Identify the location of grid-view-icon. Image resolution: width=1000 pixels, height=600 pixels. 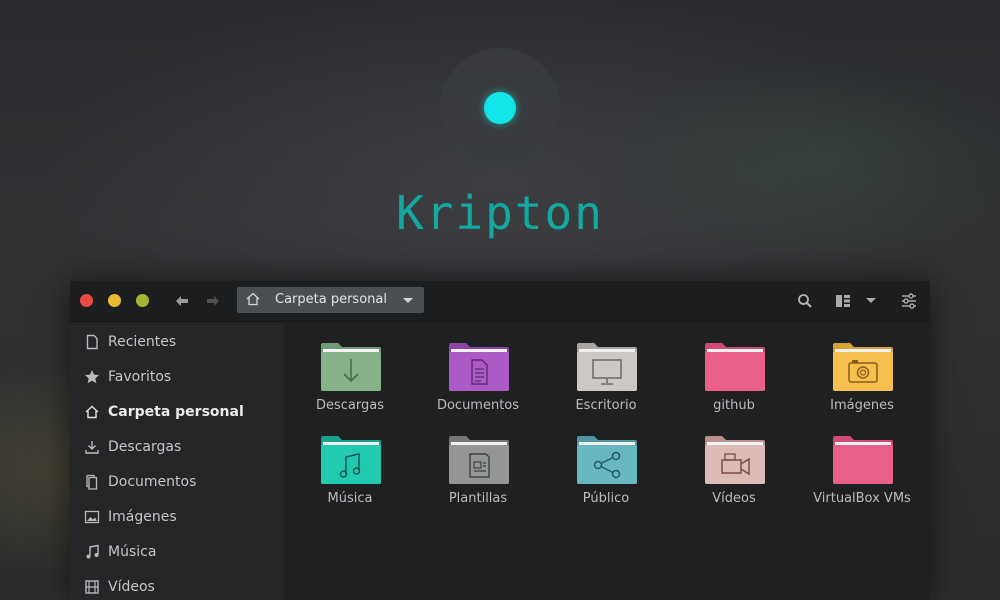
(843, 301).